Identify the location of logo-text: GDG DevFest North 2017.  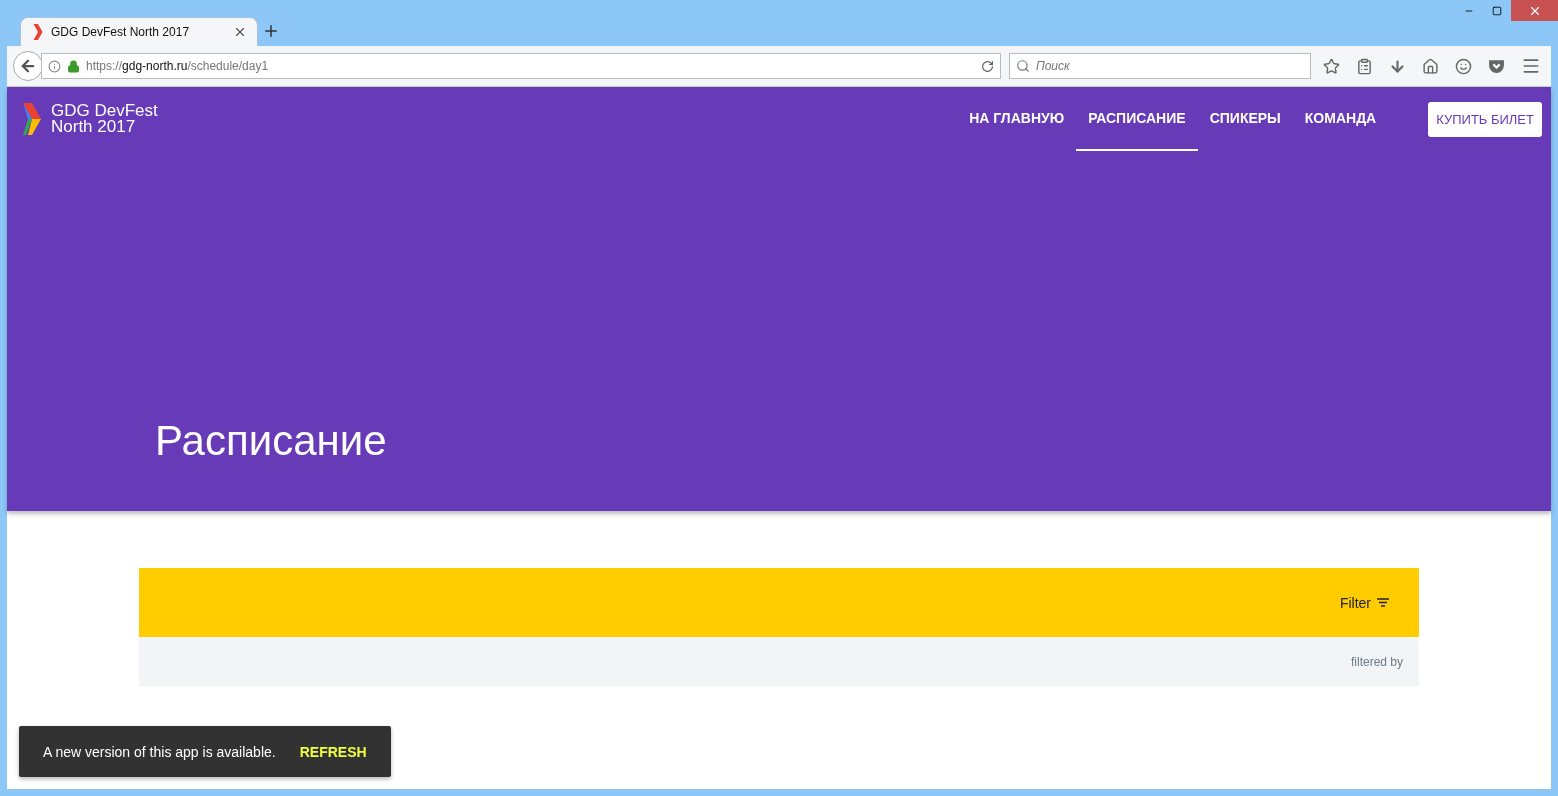
(104, 119).